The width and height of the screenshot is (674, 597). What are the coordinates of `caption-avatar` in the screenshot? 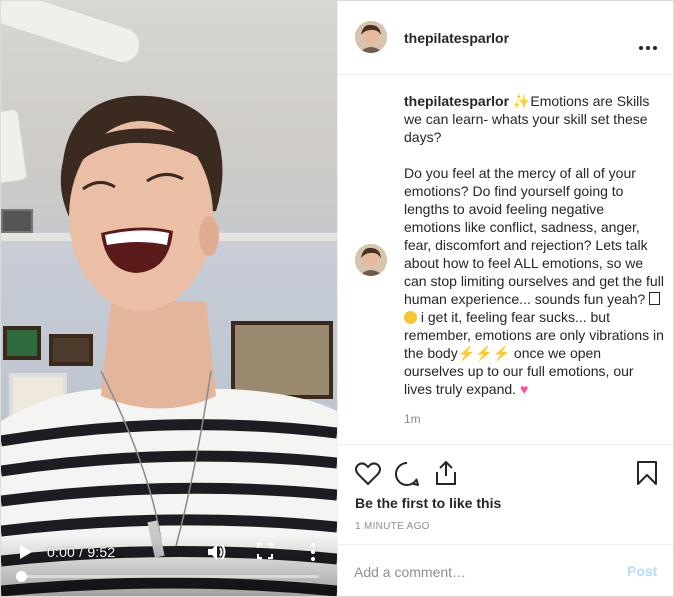 It's located at (371, 260).